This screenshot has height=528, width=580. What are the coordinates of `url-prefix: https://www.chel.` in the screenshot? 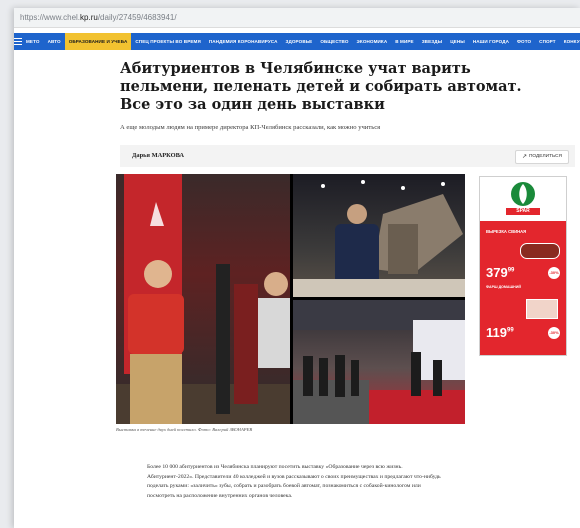 It's located at (50, 17).